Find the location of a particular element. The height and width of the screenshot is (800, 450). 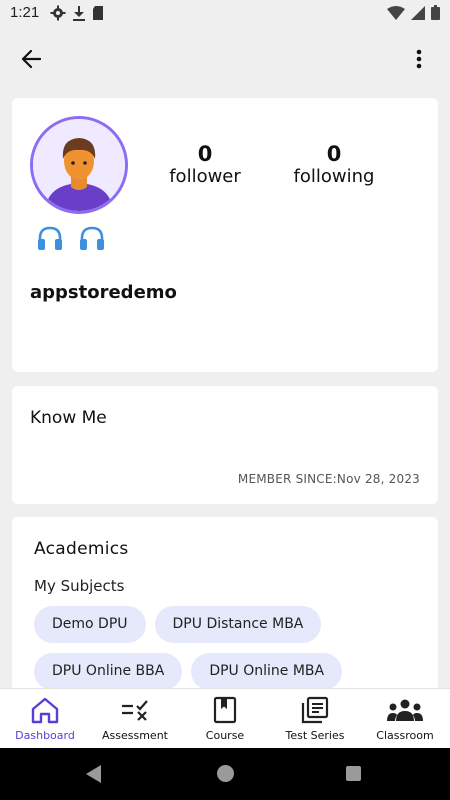

following-count: 0 is located at coordinates (334, 154).